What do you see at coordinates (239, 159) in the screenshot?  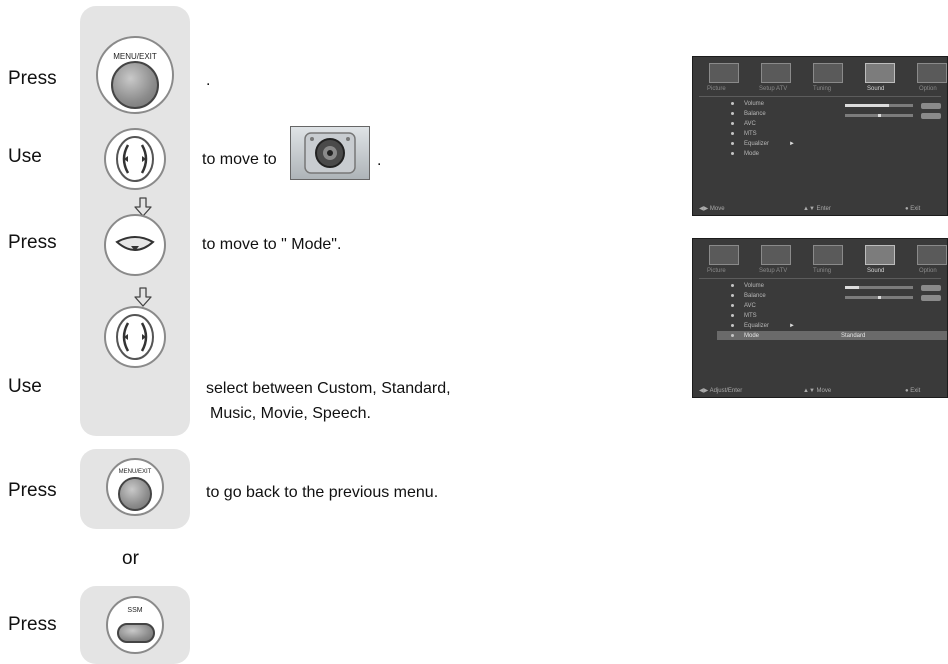 I see `step2-text: to move to` at bounding box center [239, 159].